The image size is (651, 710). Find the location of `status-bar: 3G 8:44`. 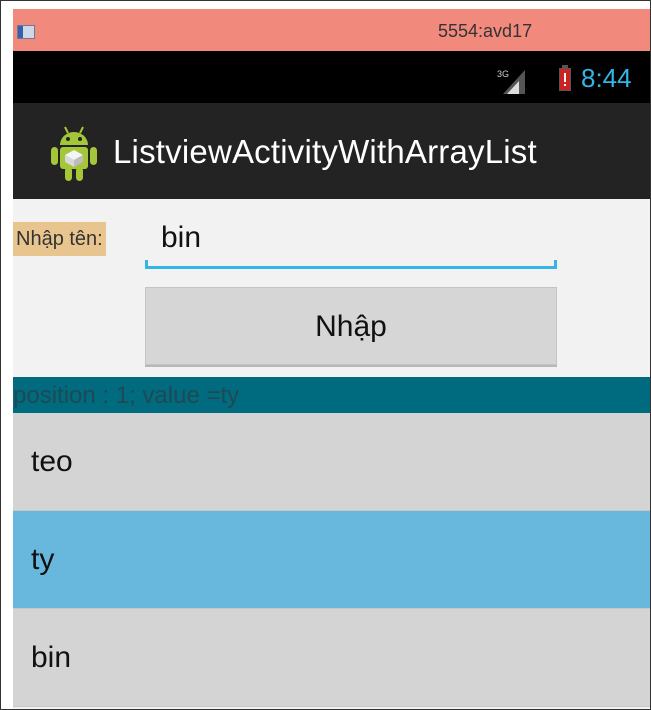

status-bar: 3G 8:44 is located at coordinates (331, 77).